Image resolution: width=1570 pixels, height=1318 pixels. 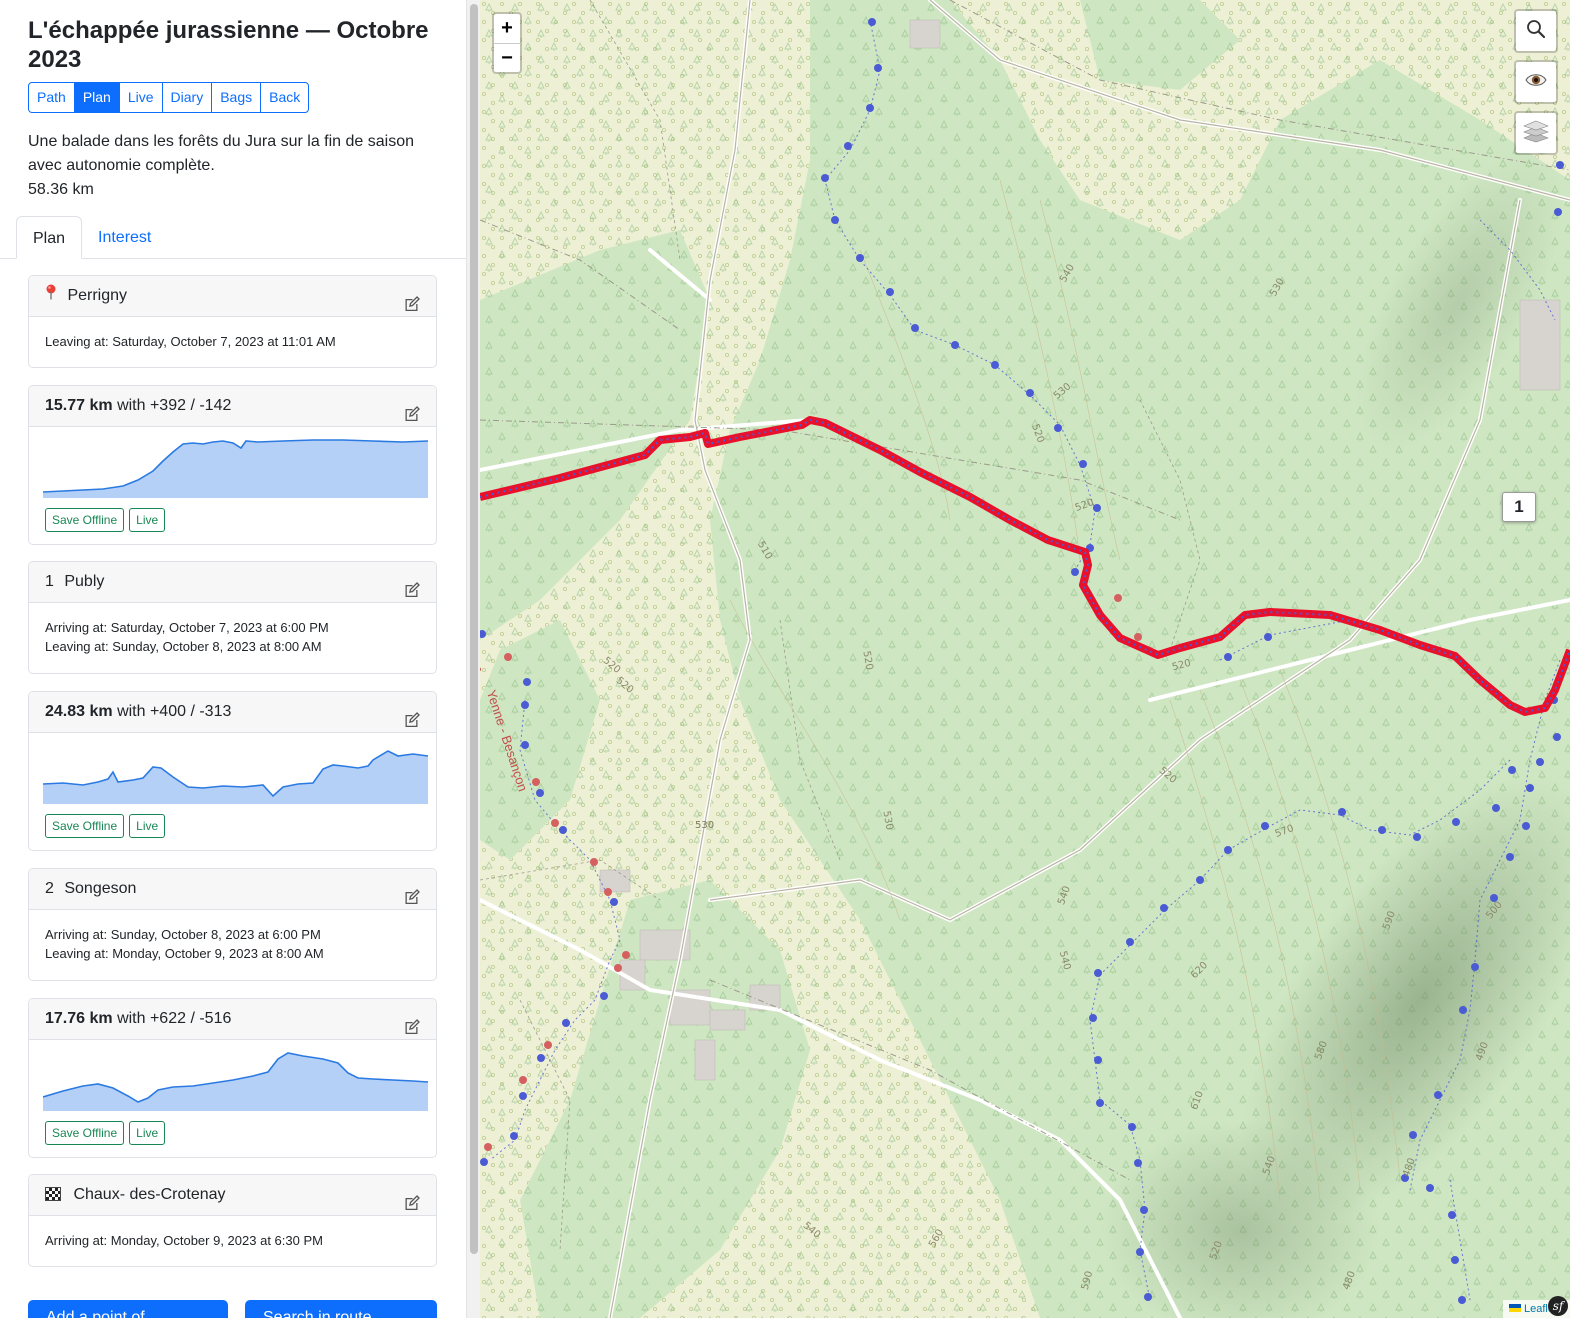 What do you see at coordinates (187, 97) in the screenshot?
I see `nav-diary-button: Diary` at bounding box center [187, 97].